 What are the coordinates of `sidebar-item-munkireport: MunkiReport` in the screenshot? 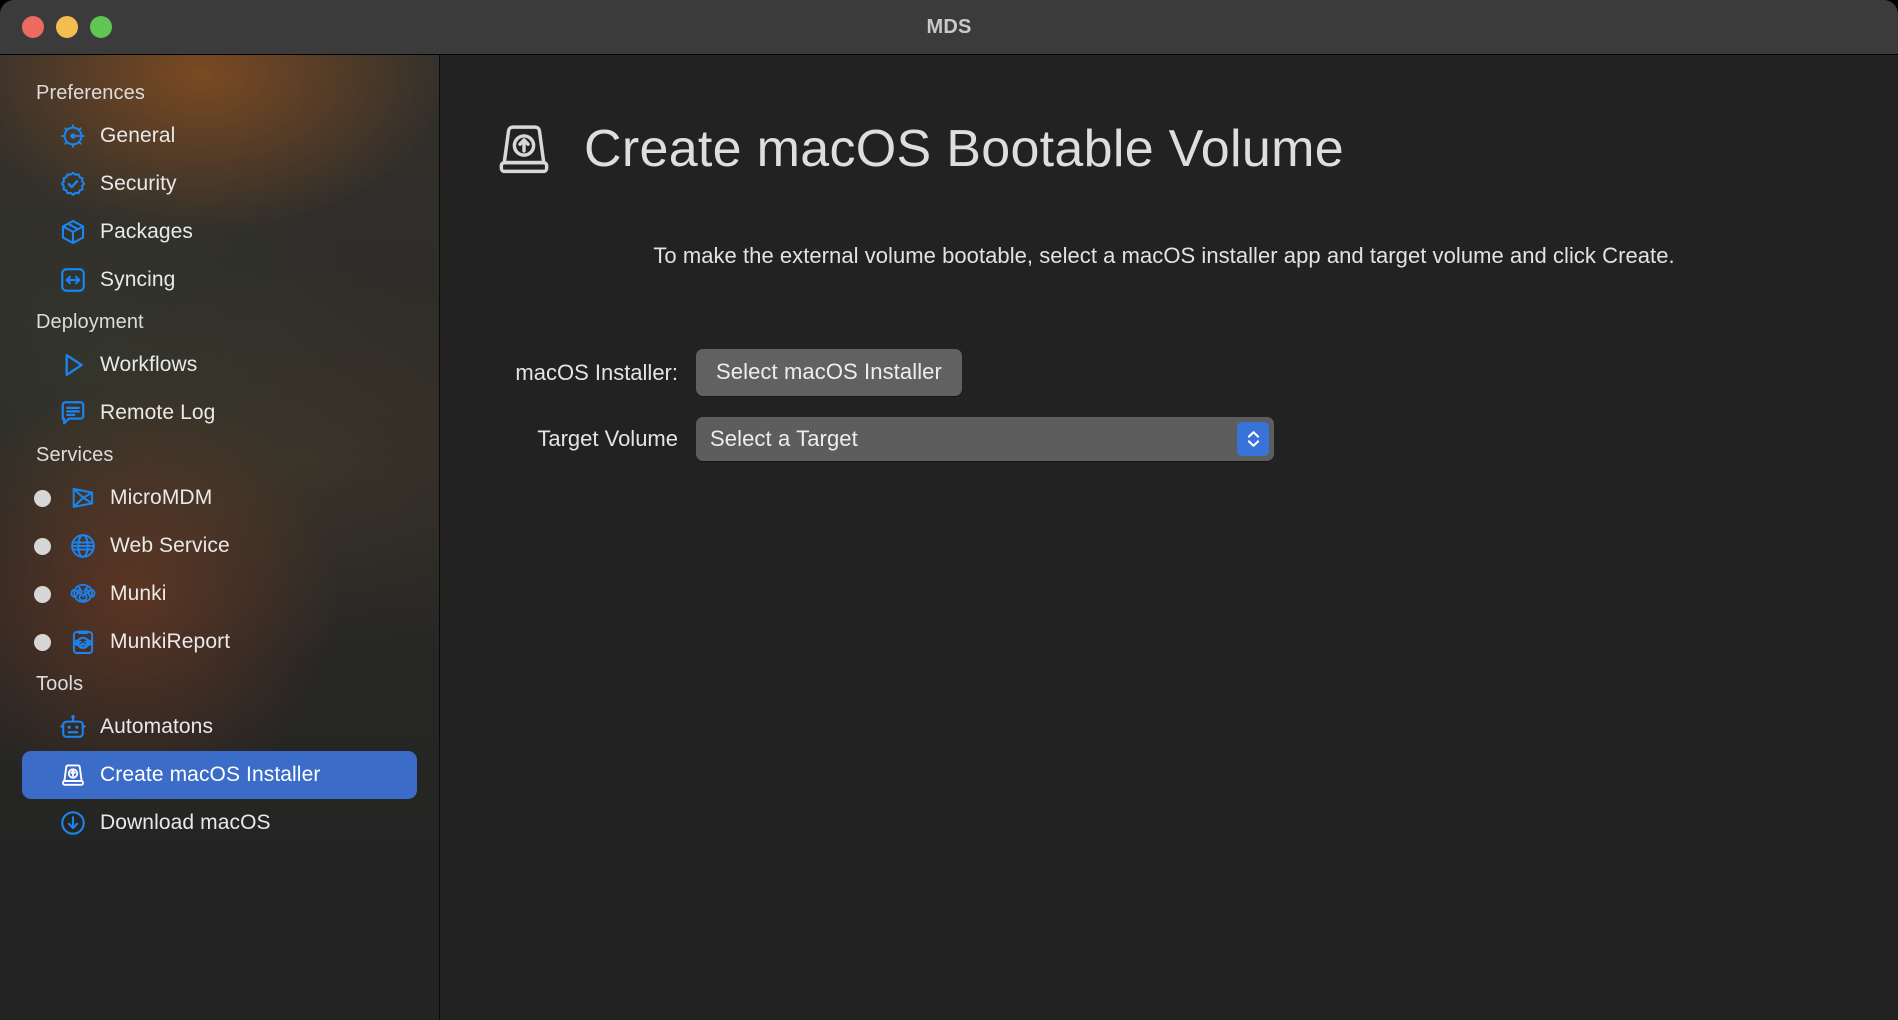 It's located at (219, 642).